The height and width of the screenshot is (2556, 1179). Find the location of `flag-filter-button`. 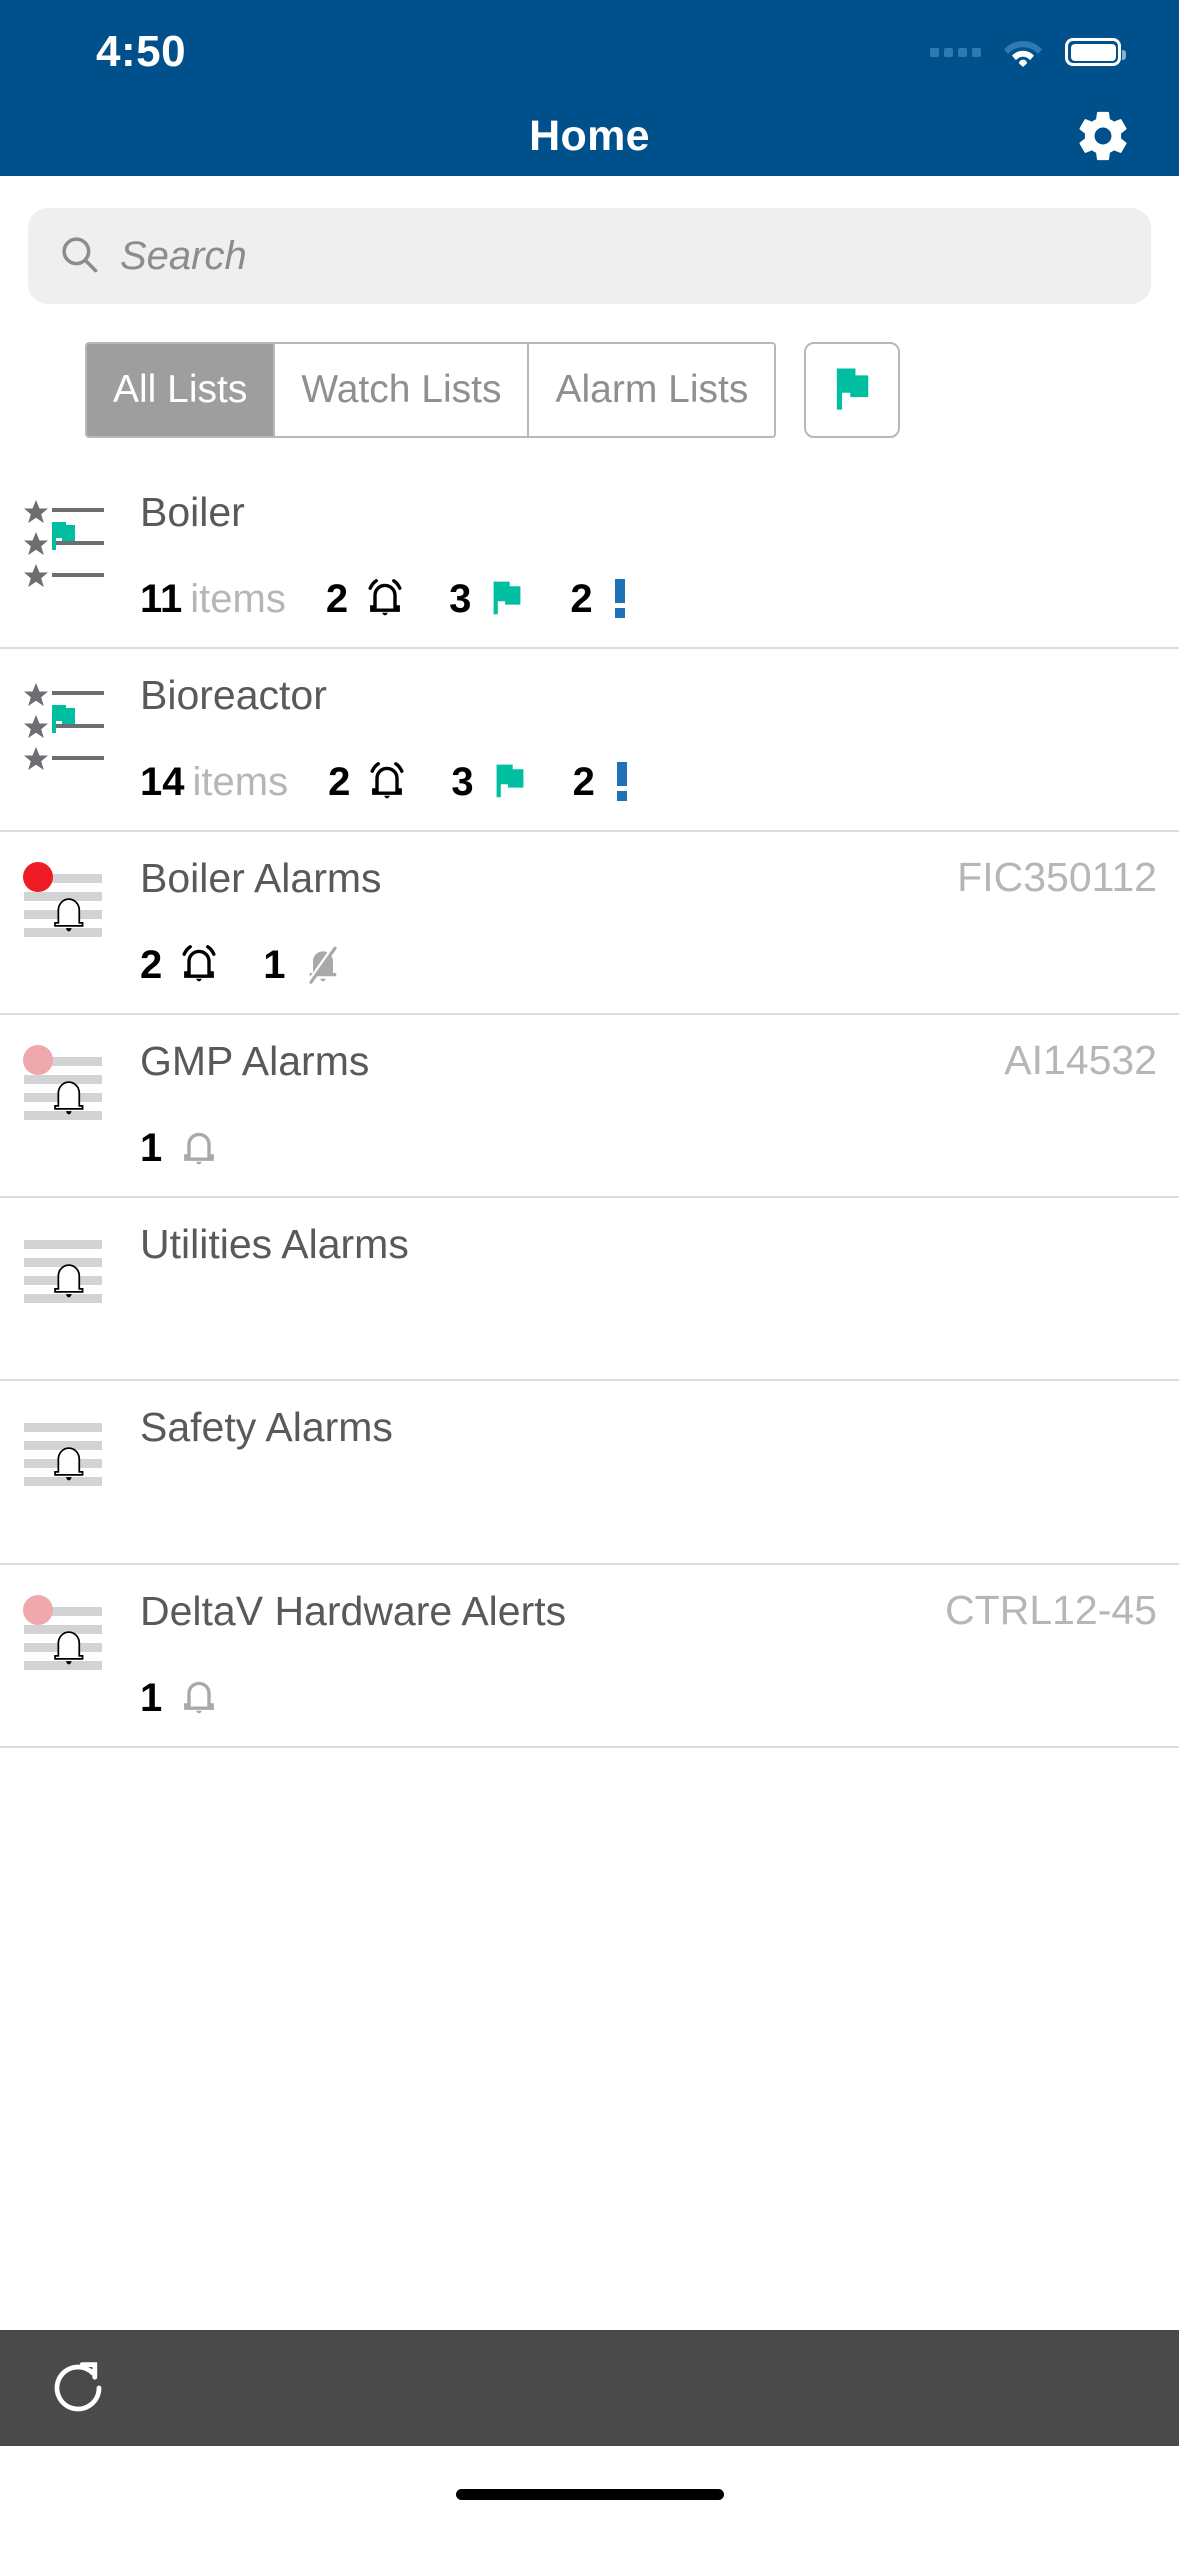

flag-filter-button is located at coordinates (852, 390).